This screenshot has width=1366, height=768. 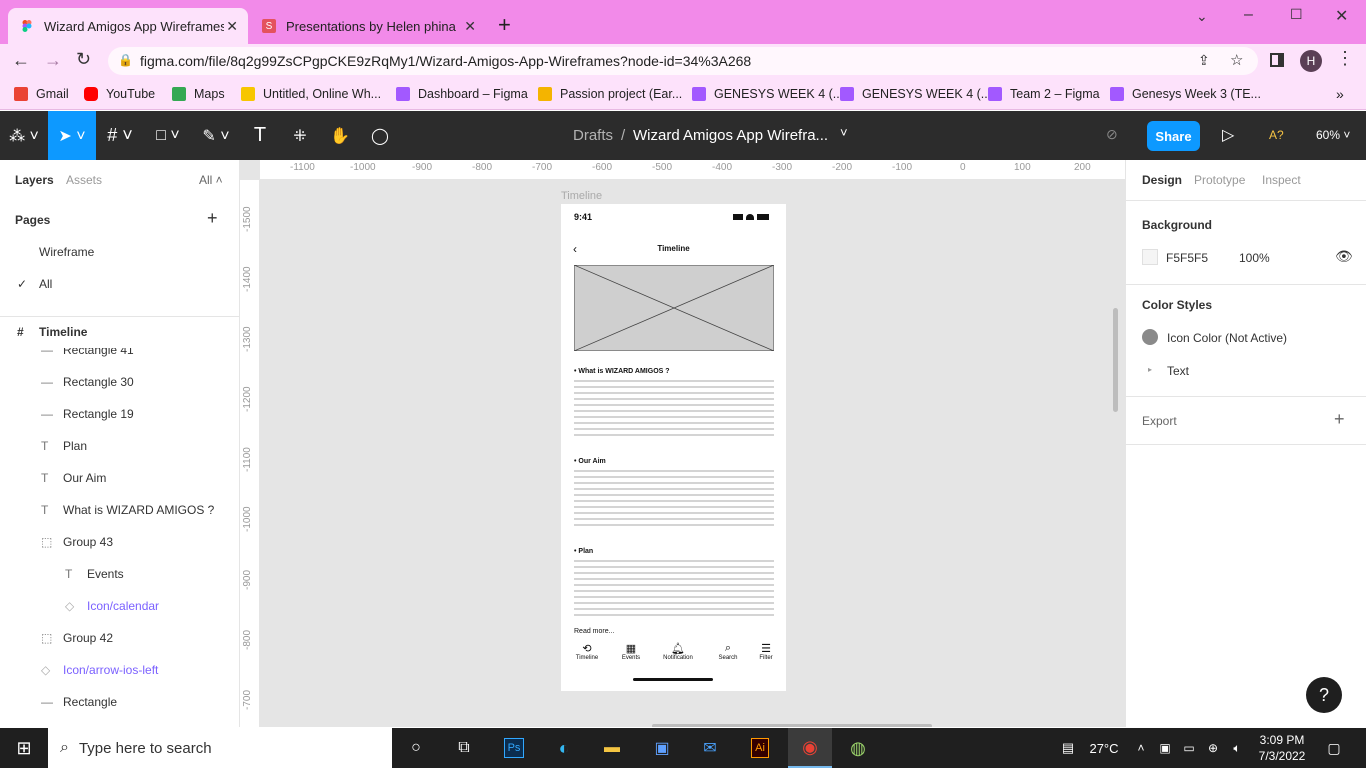 What do you see at coordinates (1236, 60) in the screenshot?
I see `star-icon: ☆` at bounding box center [1236, 60].